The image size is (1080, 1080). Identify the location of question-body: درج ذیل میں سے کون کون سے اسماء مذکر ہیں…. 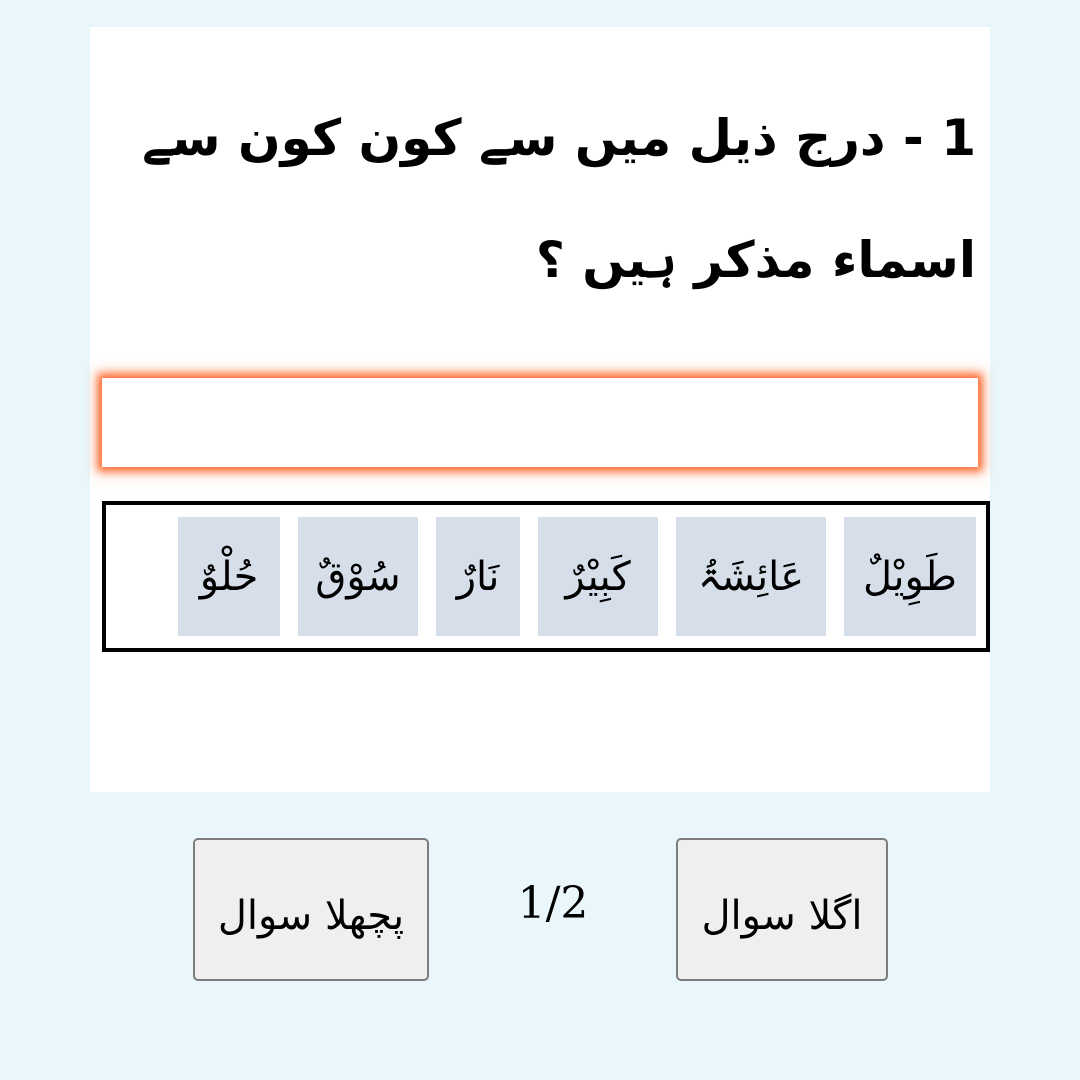
(559, 199).